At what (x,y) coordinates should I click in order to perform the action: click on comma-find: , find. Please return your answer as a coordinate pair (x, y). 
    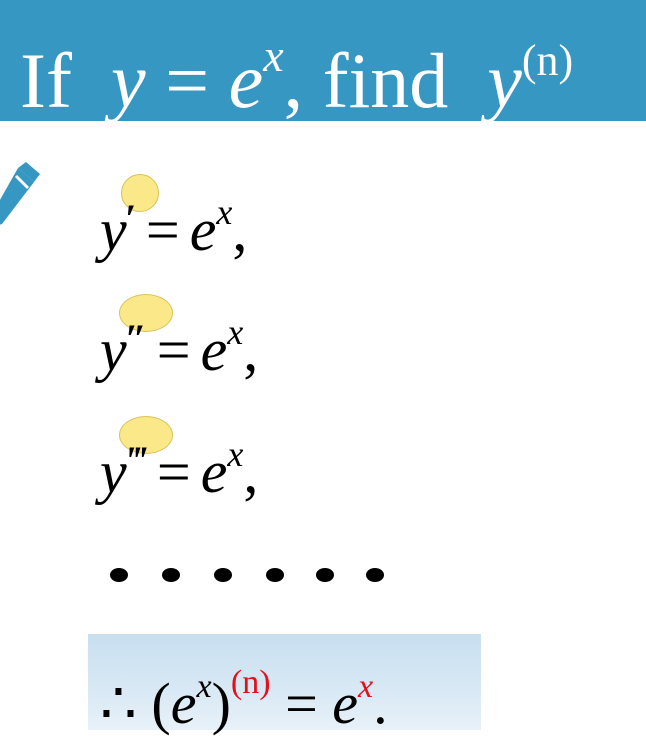
    Looking at the image, I should click on (366, 79).